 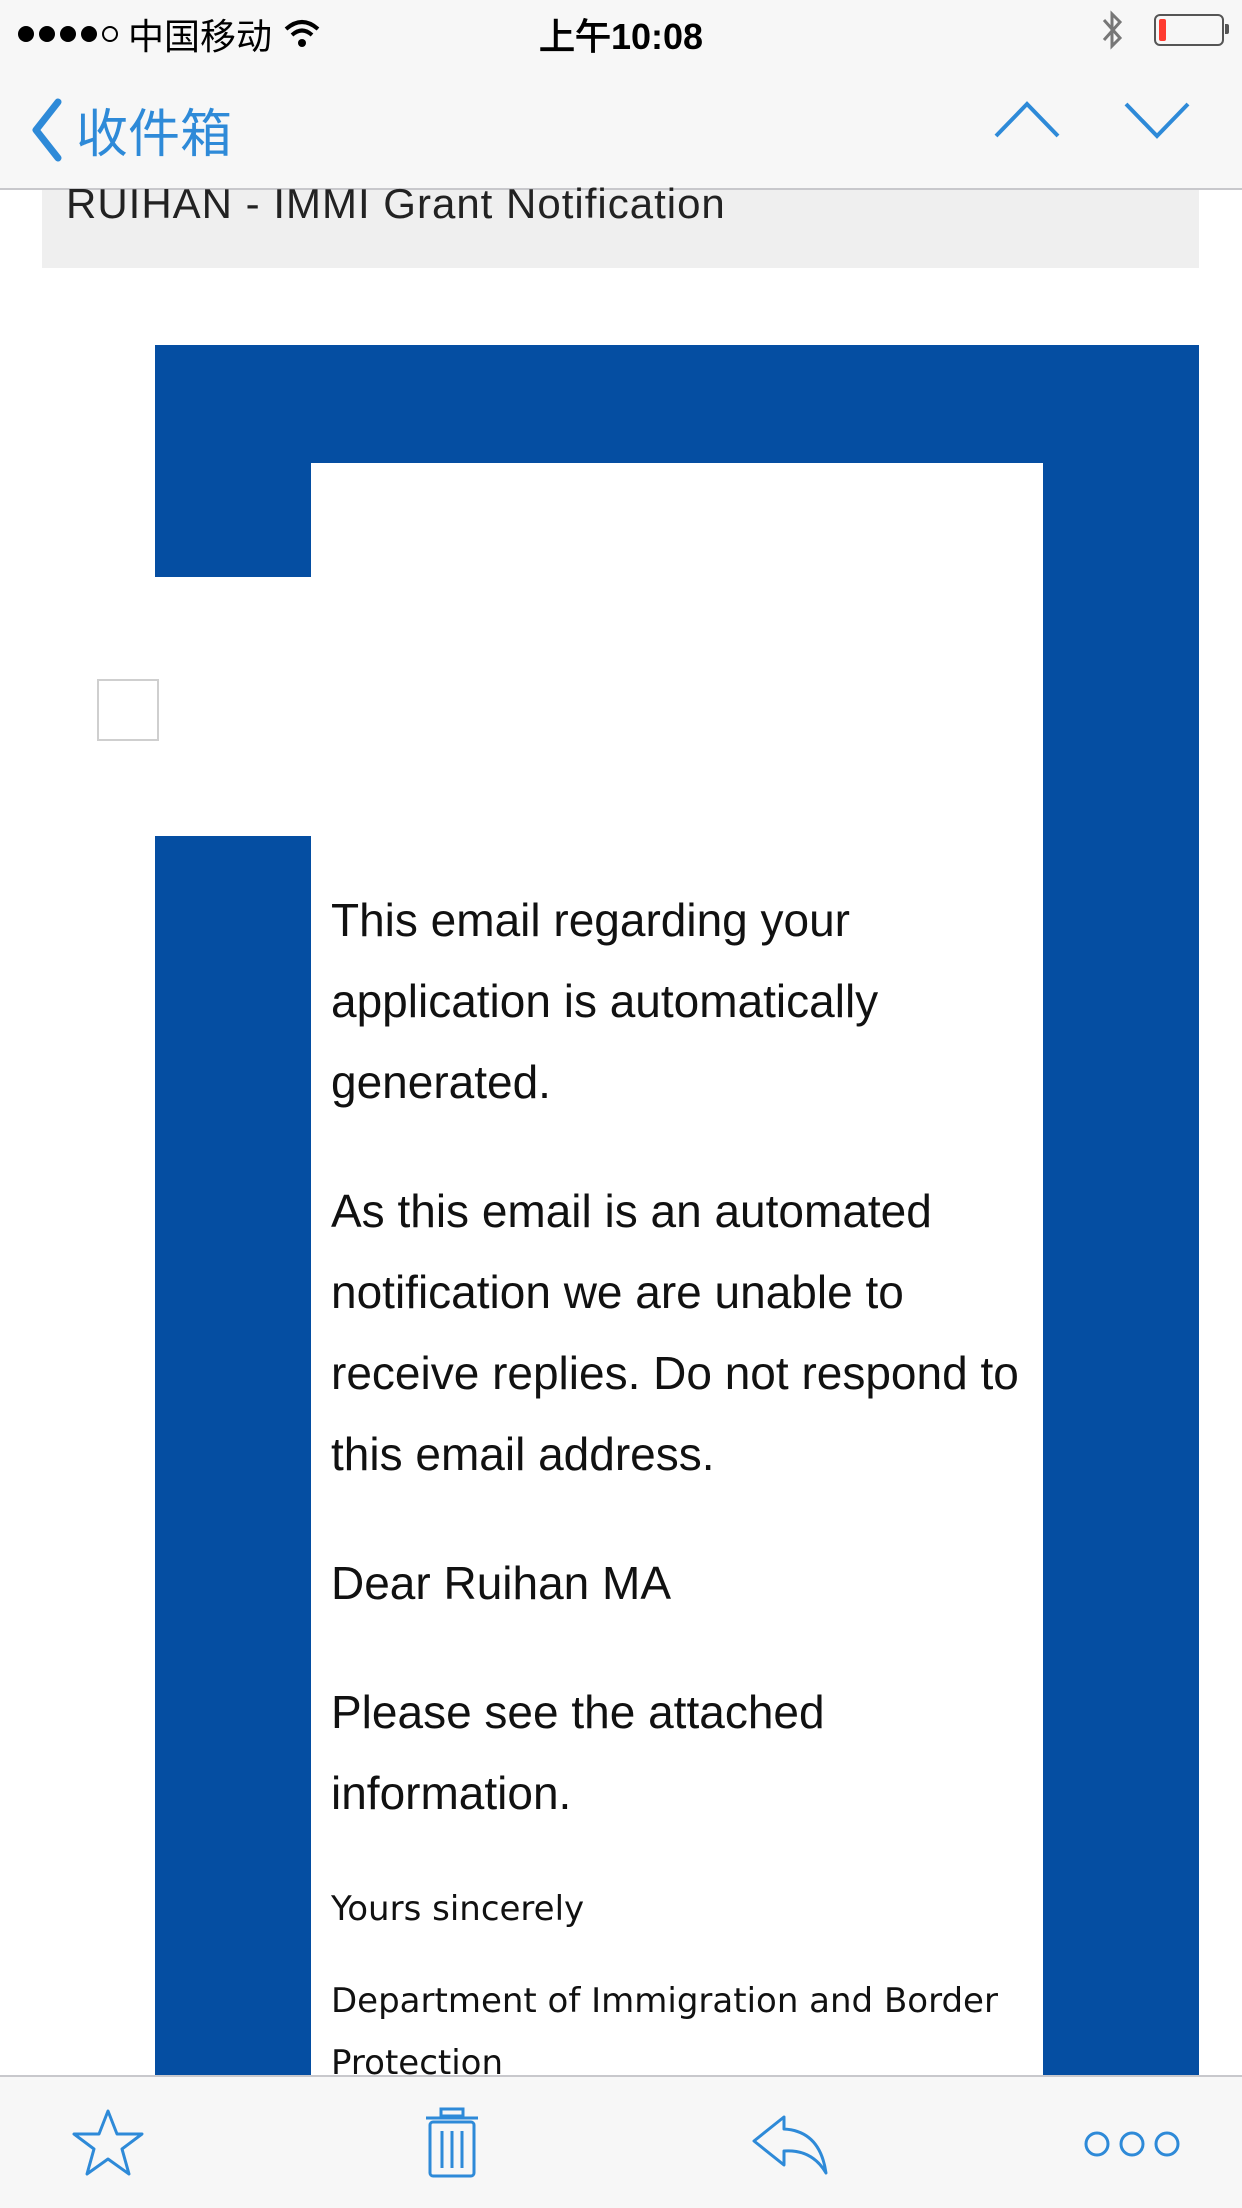 What do you see at coordinates (621, 126) in the screenshot?
I see `nav-bar: 收件箱` at bounding box center [621, 126].